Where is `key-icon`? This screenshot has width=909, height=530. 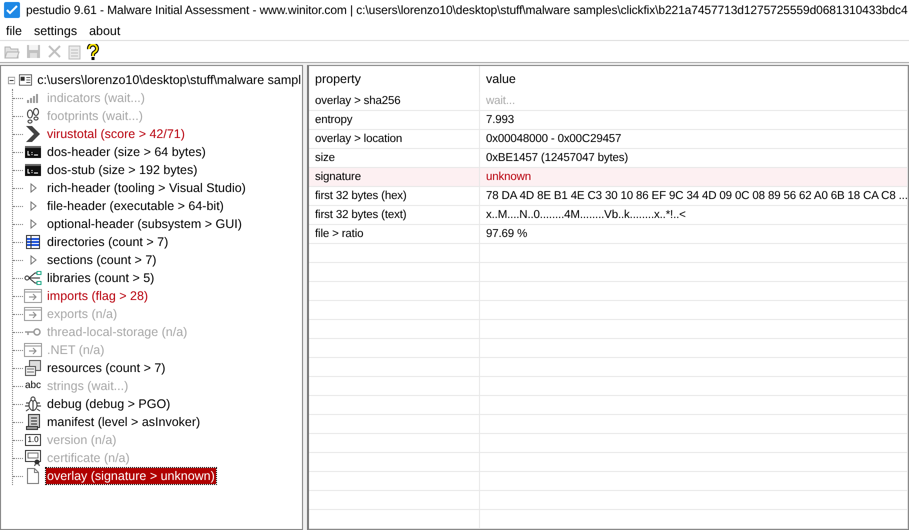 key-icon is located at coordinates (33, 332).